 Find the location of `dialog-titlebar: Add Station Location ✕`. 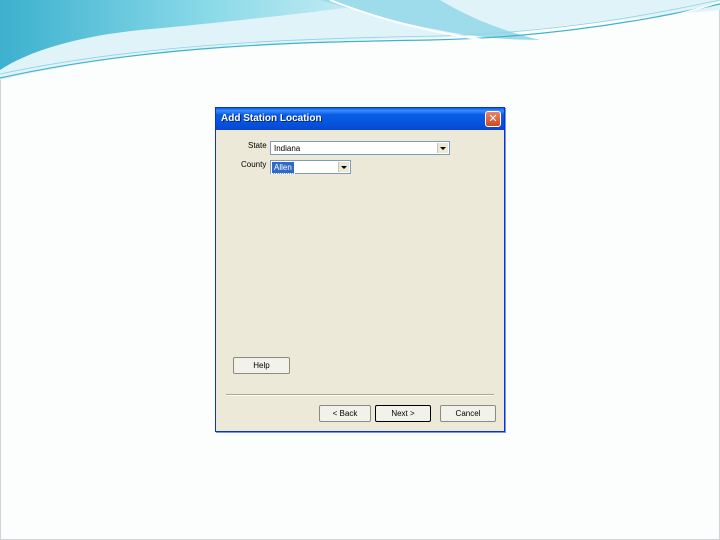

dialog-titlebar: Add Station Location ✕ is located at coordinates (360, 119).